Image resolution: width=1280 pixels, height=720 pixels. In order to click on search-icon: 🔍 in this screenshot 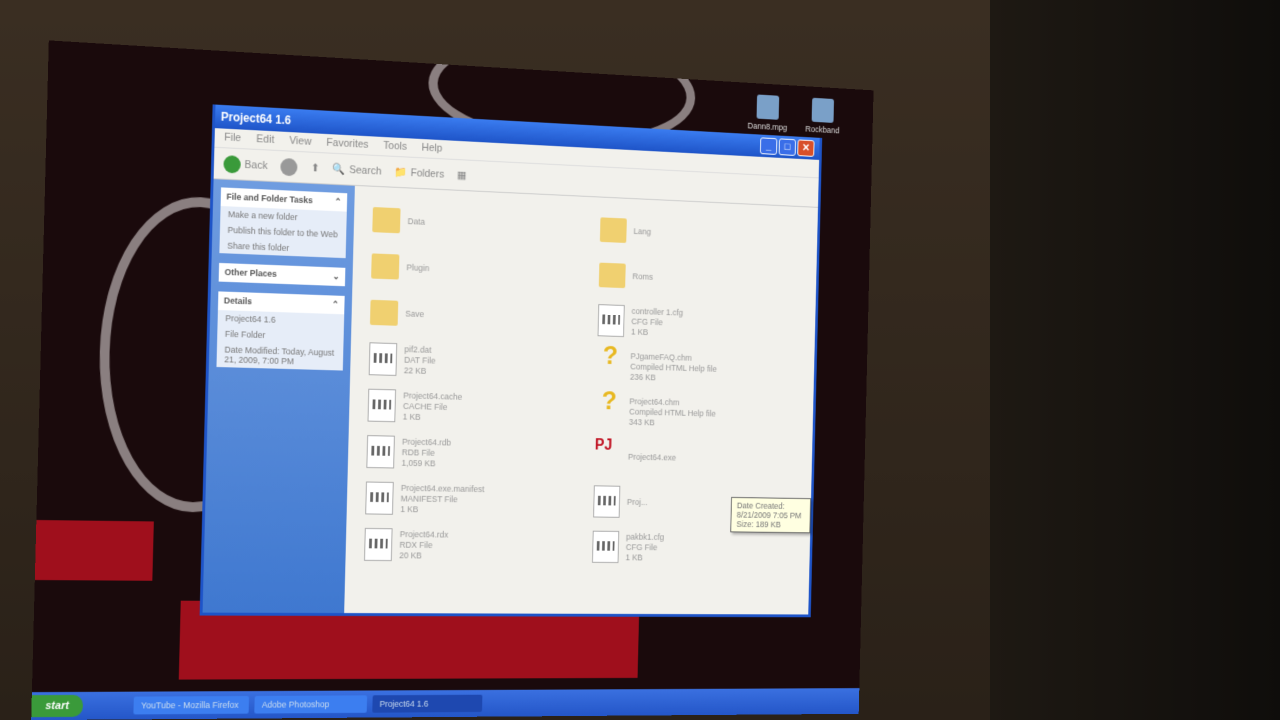, I will do `click(339, 169)`.